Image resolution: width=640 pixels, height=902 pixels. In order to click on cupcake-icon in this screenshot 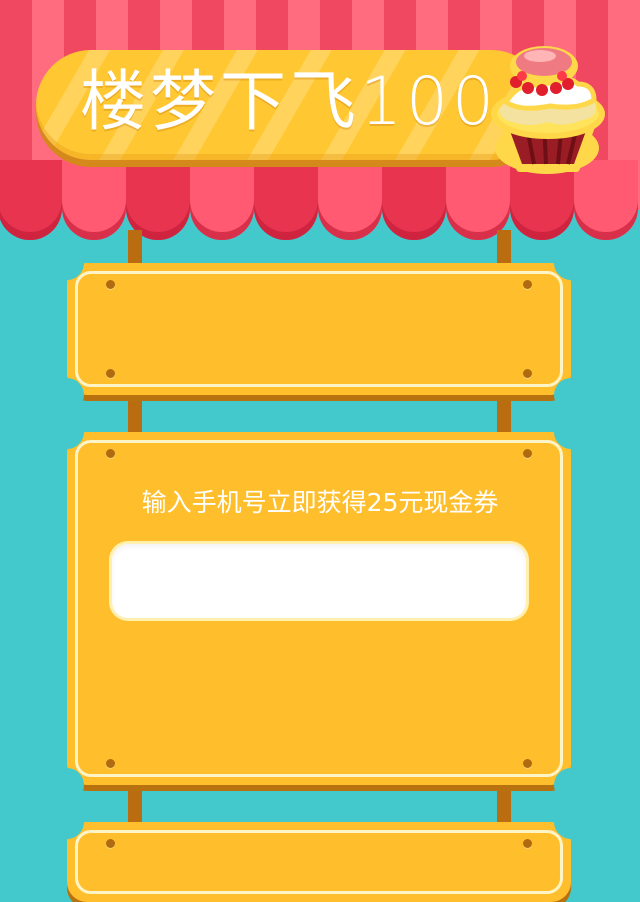, I will do `click(548, 110)`.